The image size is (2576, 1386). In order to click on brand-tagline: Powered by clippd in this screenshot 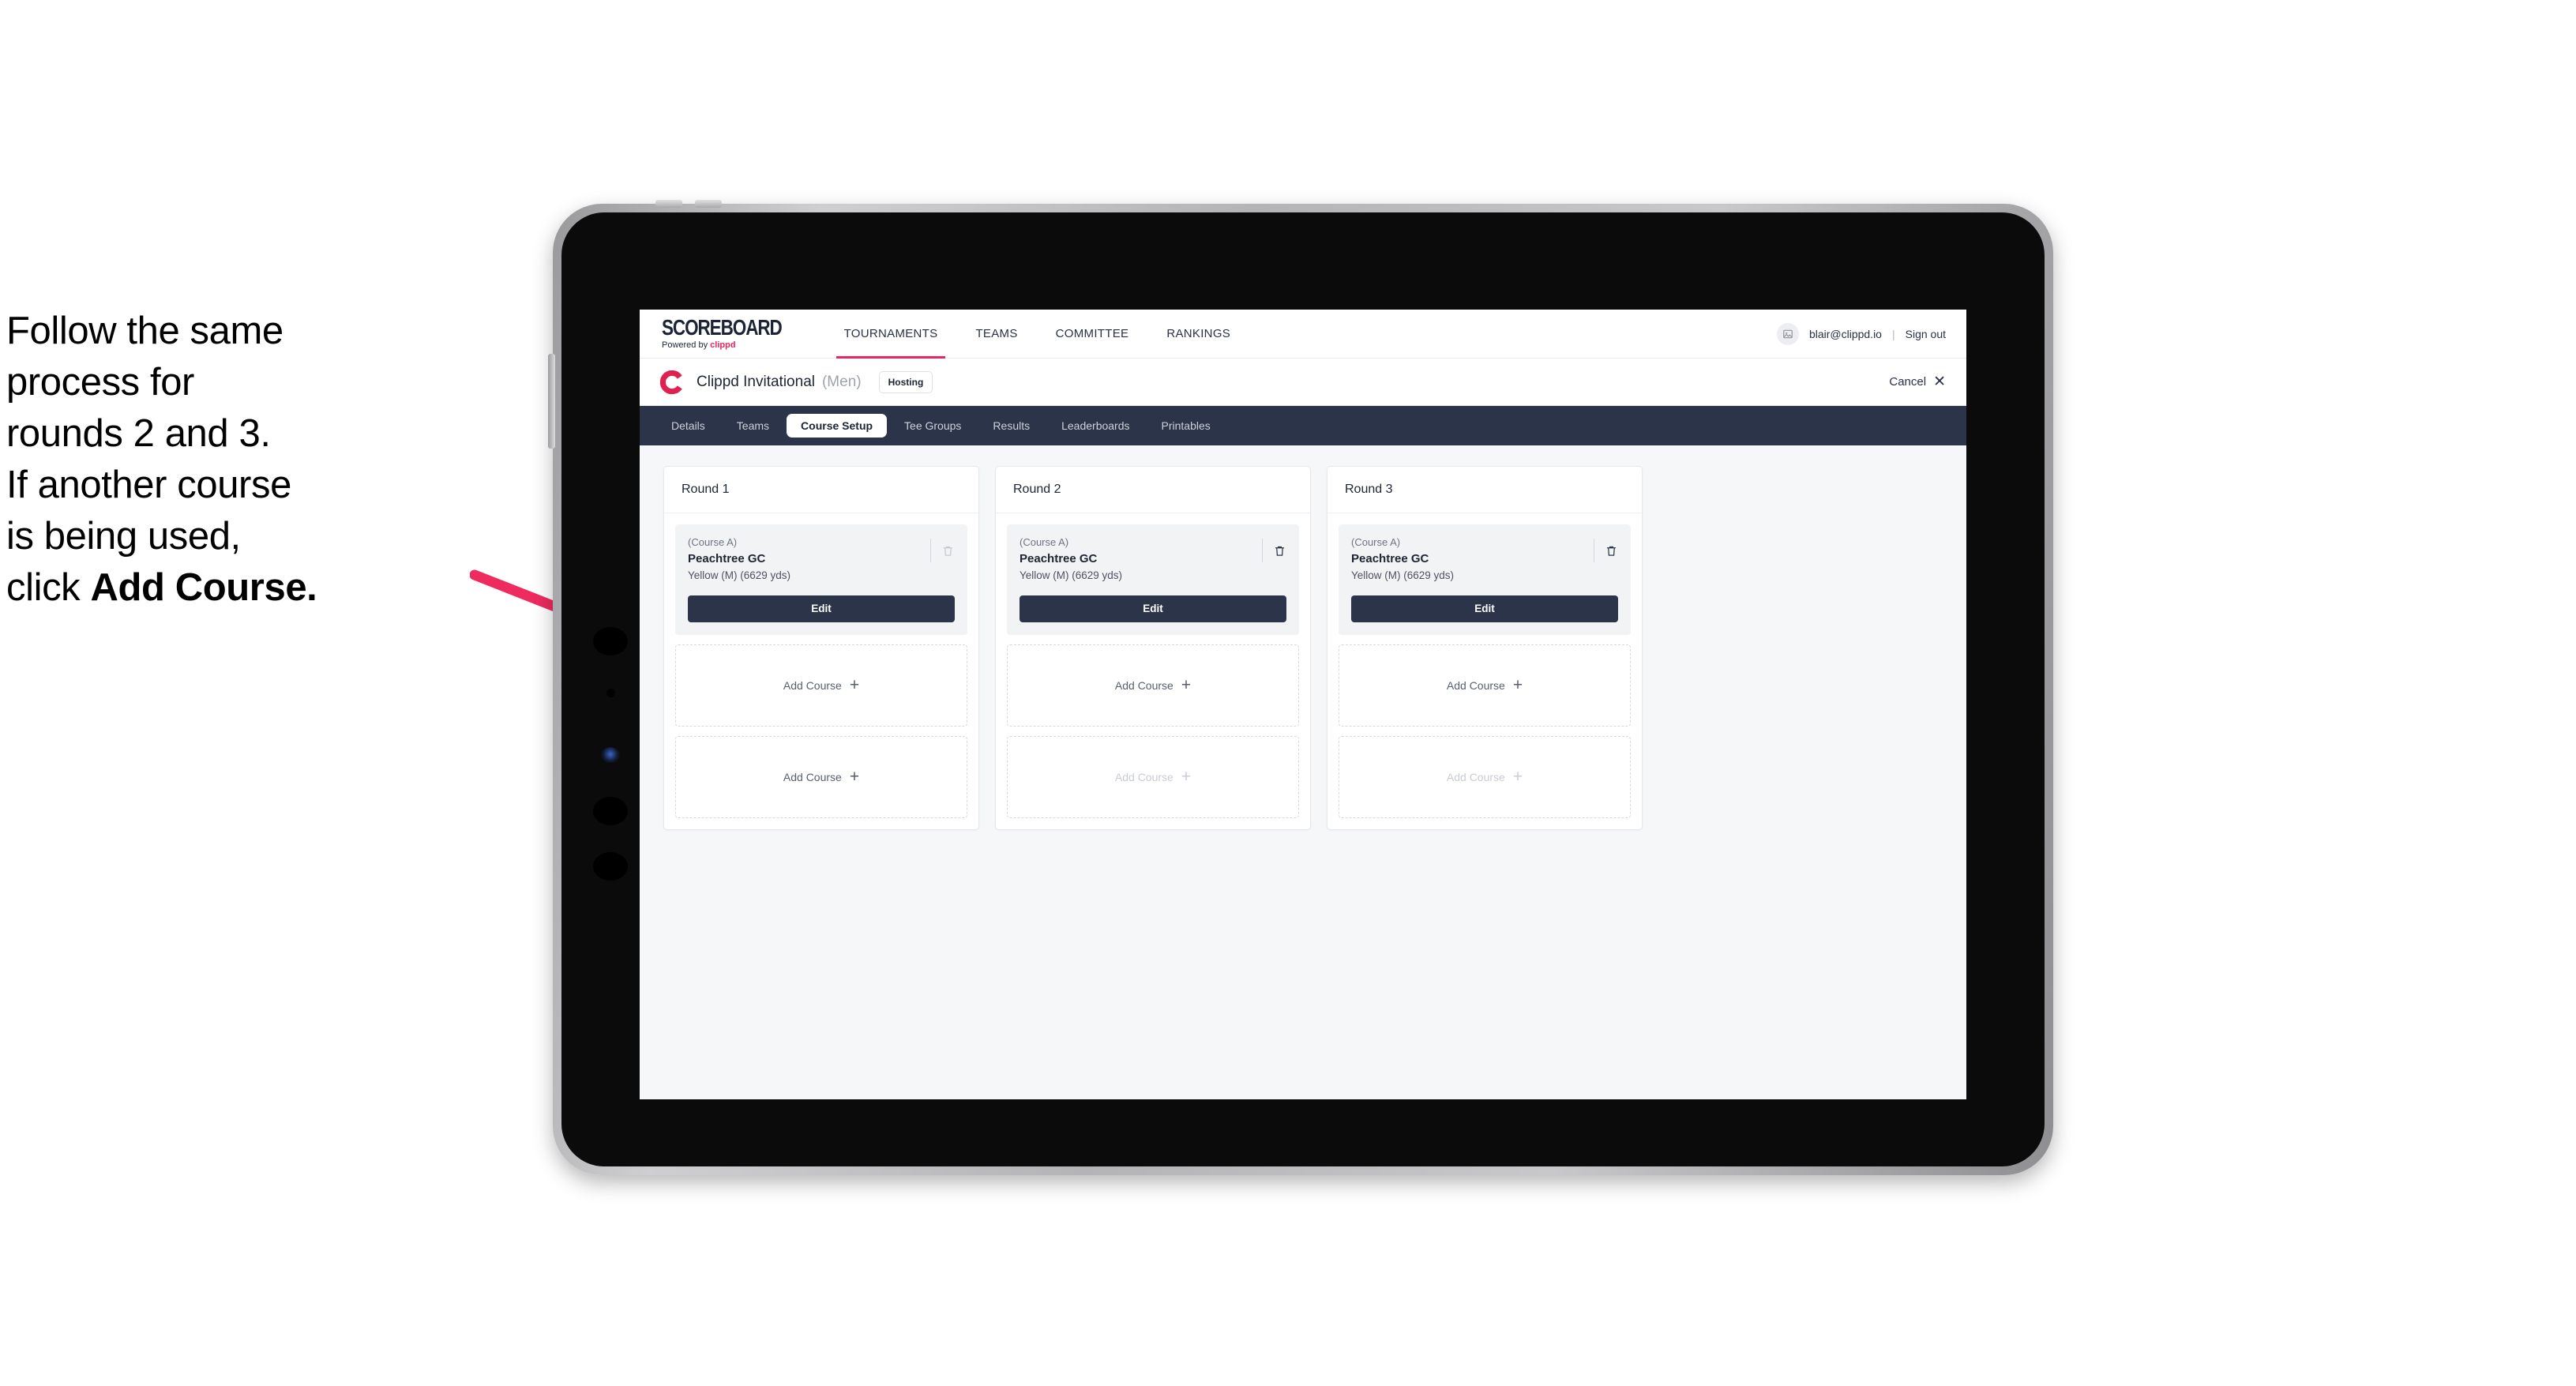, I will do `click(728, 345)`.